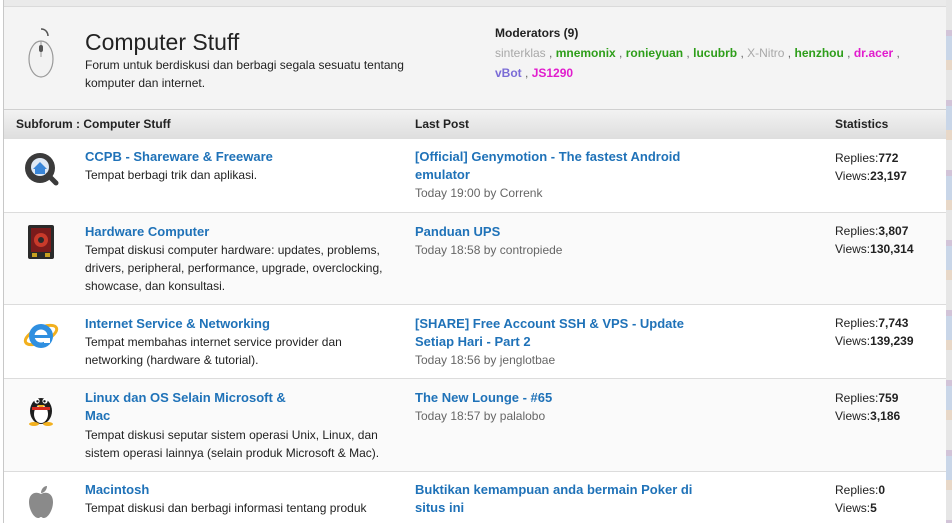 Image resolution: width=952 pixels, height=523 pixels. What do you see at coordinates (448, 193) in the screenshot?
I see `last-post-time: Today 19:00` at bounding box center [448, 193].